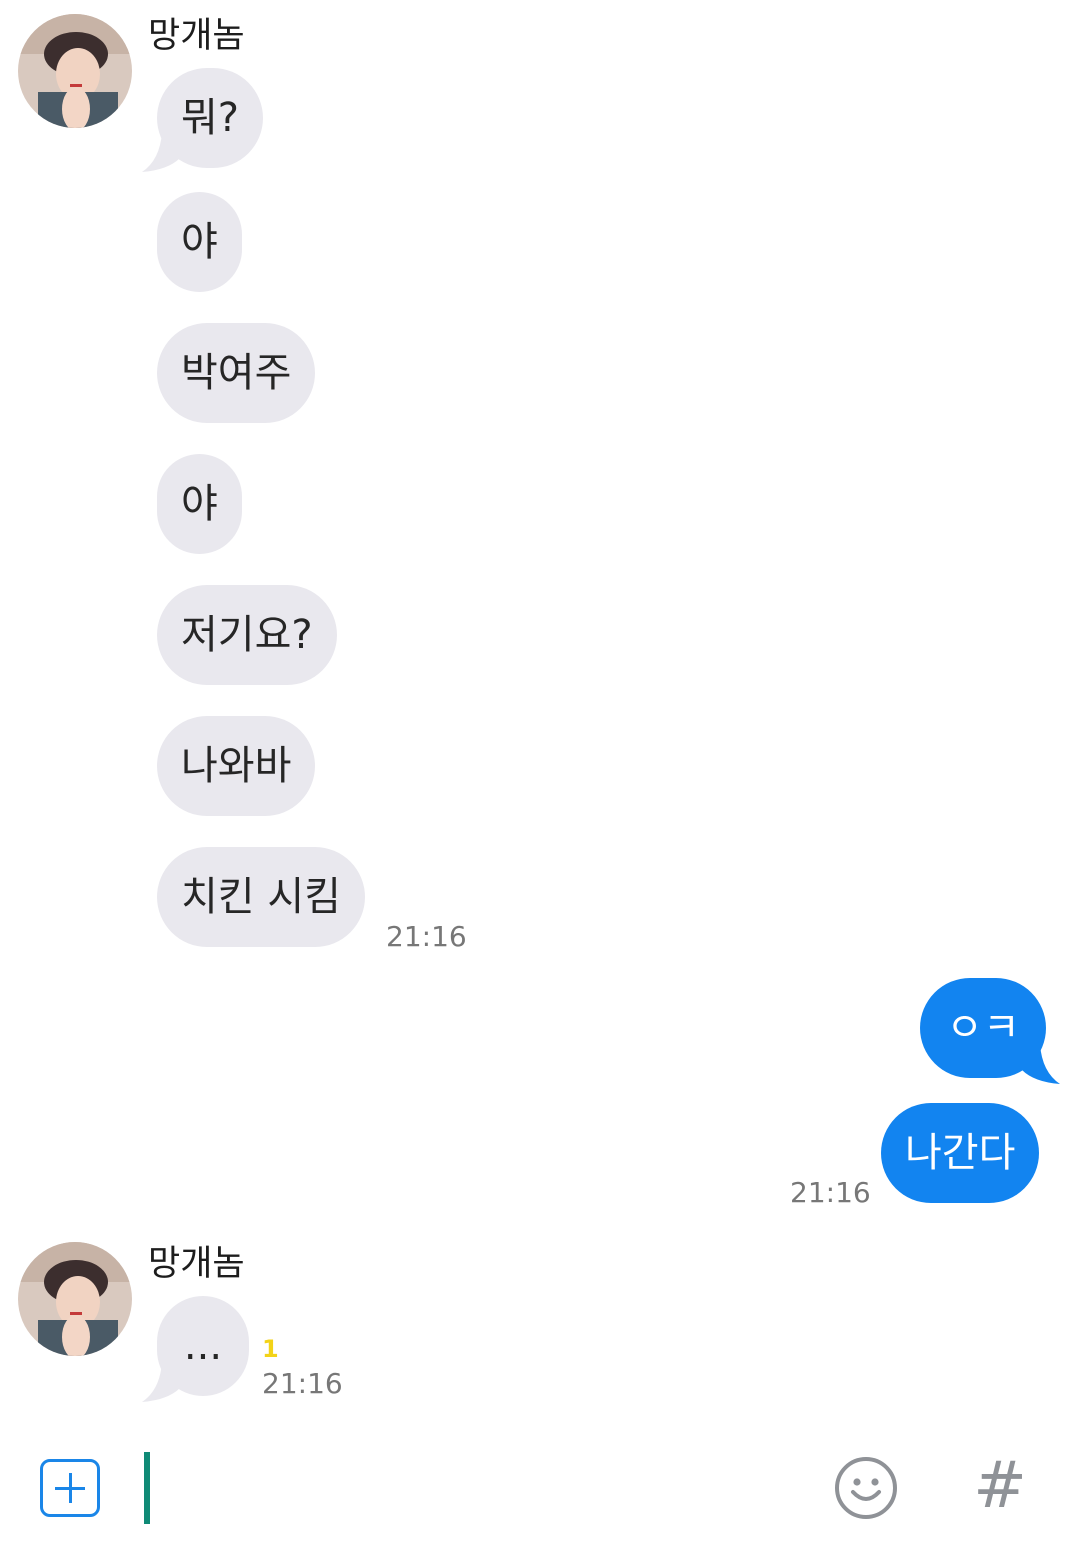 This screenshot has width=1080, height=1560. I want to click on message-bubble: 뭐?, so click(210, 118).